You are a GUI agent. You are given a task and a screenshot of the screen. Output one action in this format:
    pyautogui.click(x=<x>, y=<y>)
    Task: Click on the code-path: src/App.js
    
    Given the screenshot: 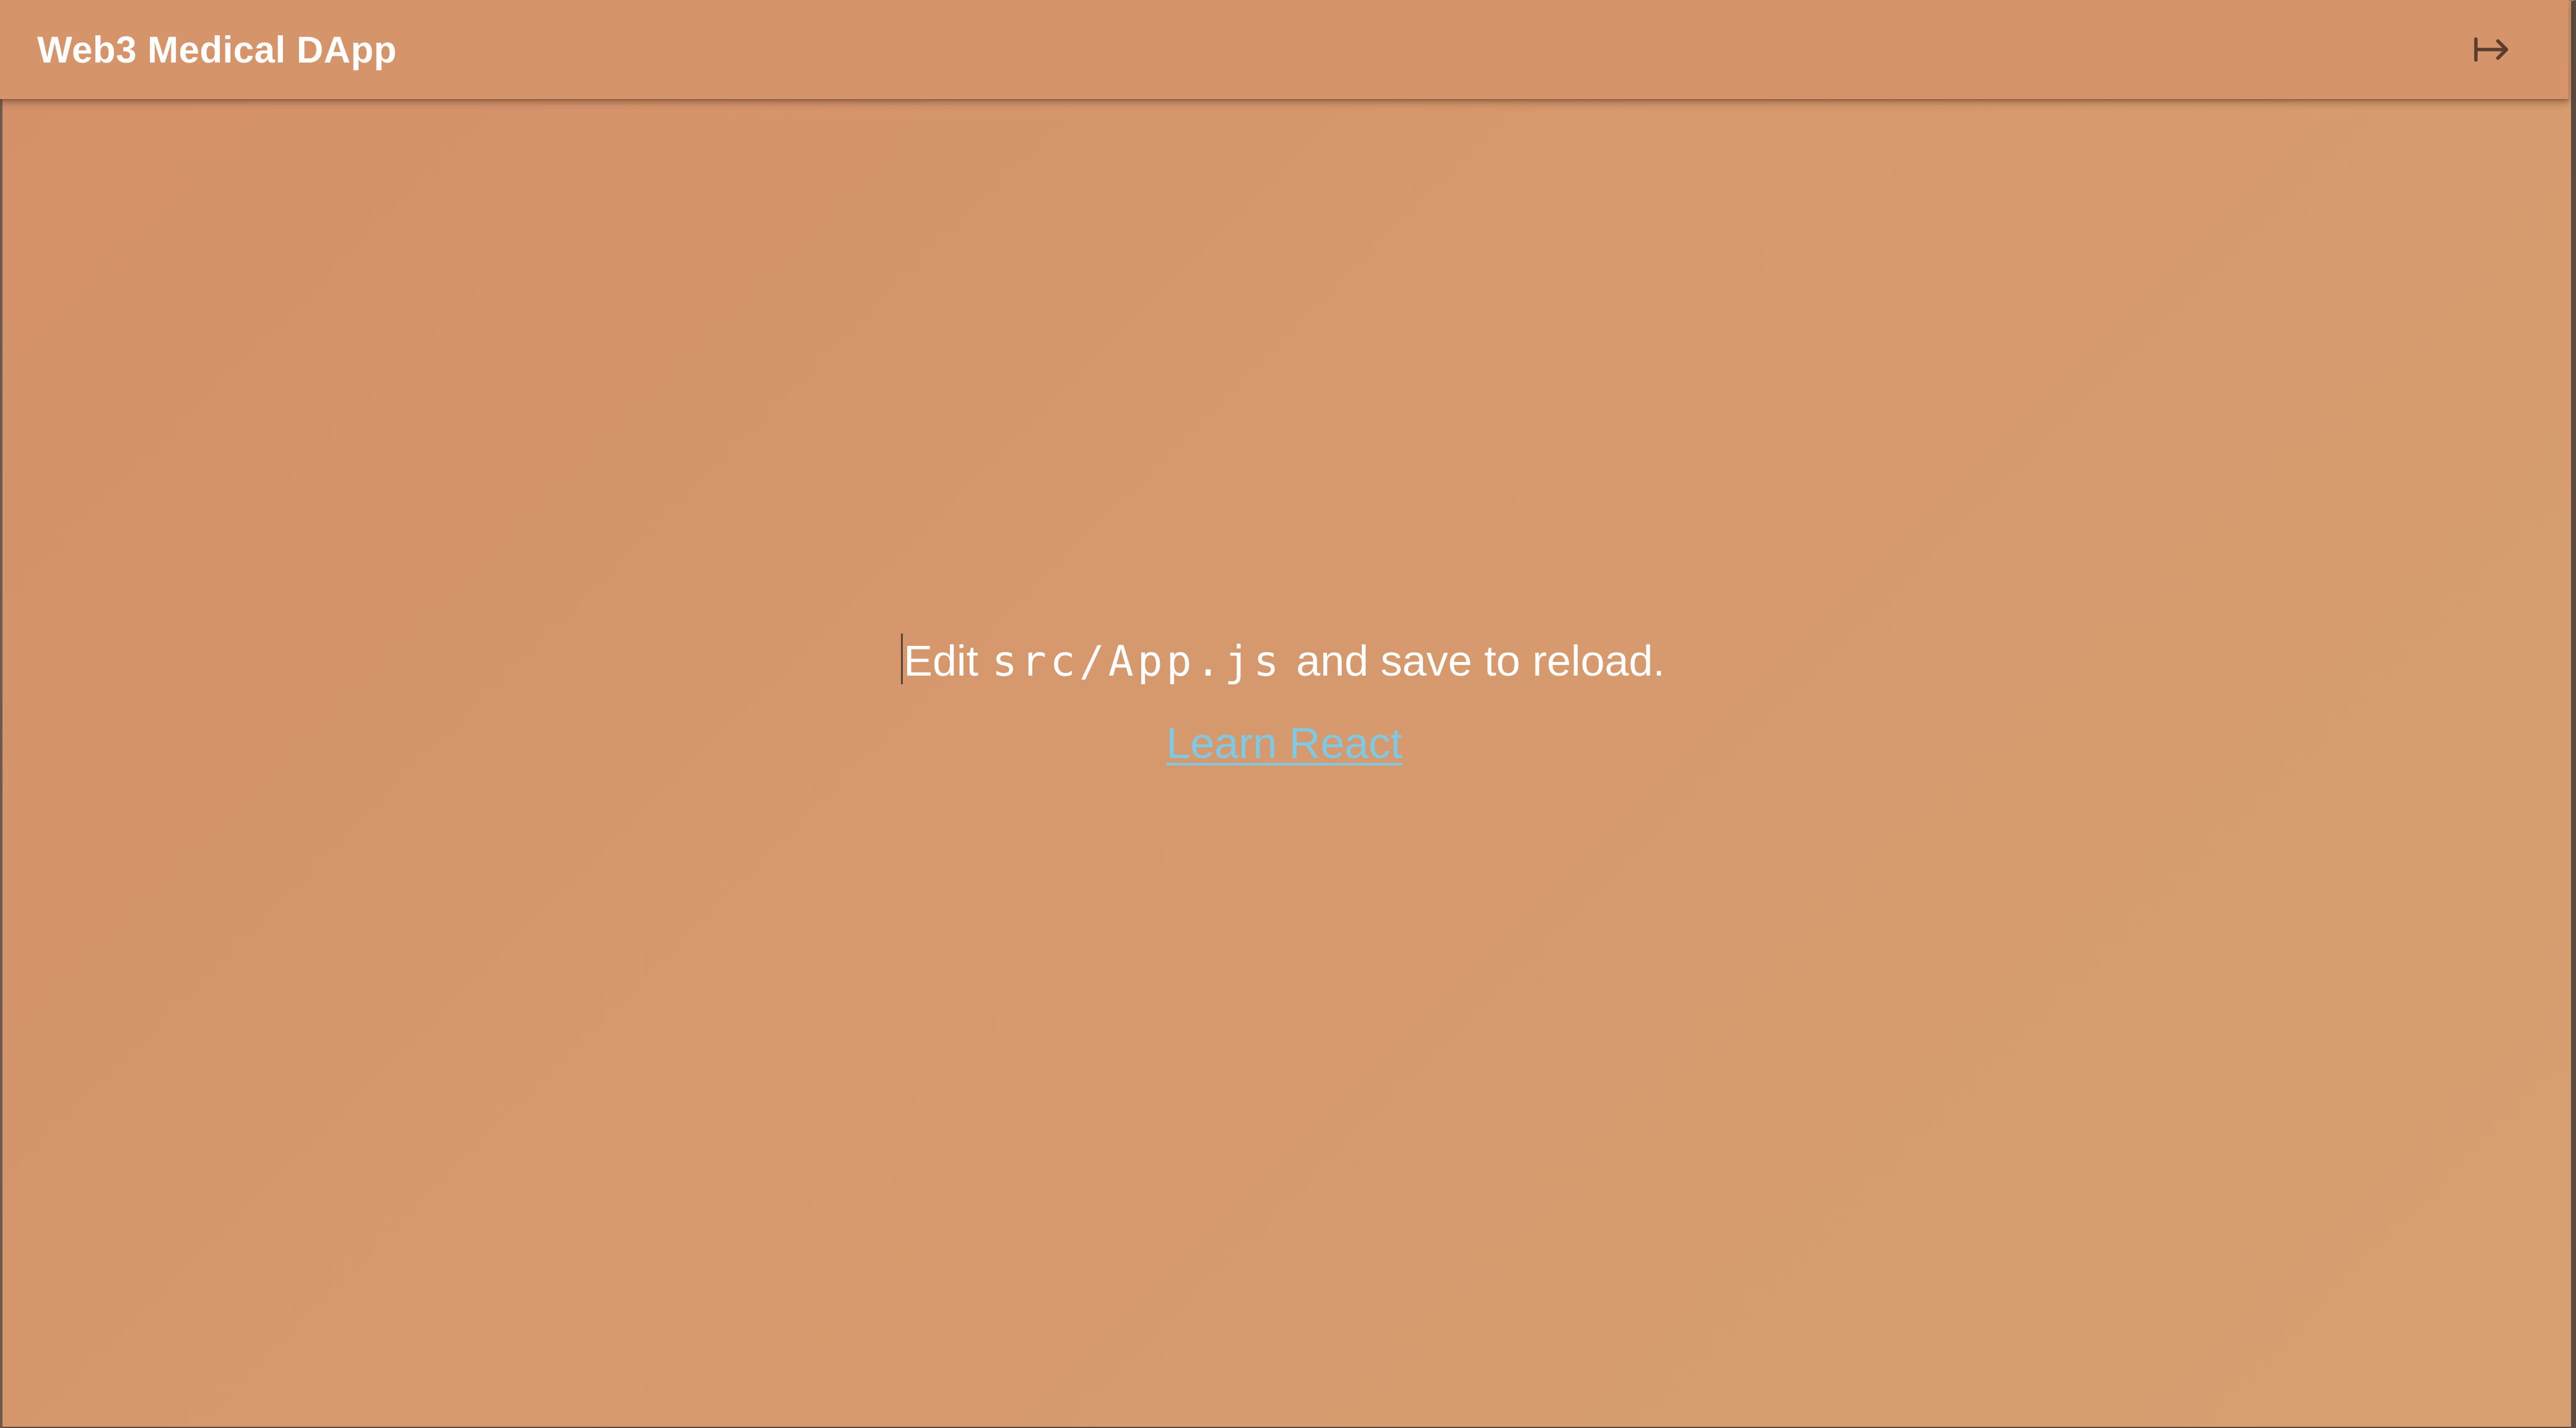 What is the action you would take?
    pyautogui.click(x=1137, y=661)
    